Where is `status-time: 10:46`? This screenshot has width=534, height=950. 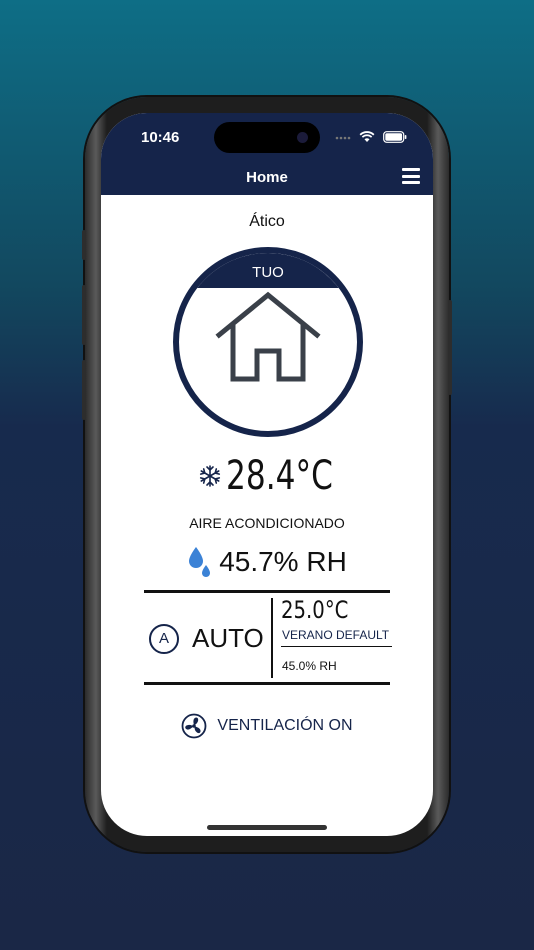 status-time: 10:46 is located at coordinates (160, 137).